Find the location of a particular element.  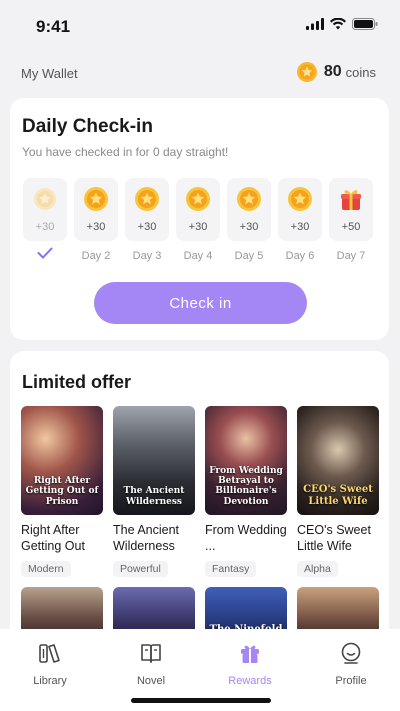

coin-amount: 80 is located at coordinates (332, 71).